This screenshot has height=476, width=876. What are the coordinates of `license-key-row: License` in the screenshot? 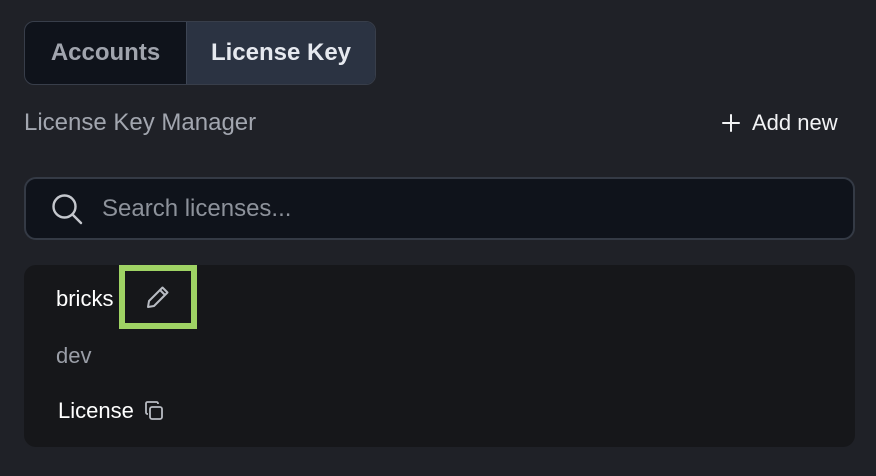 It's located at (112, 411).